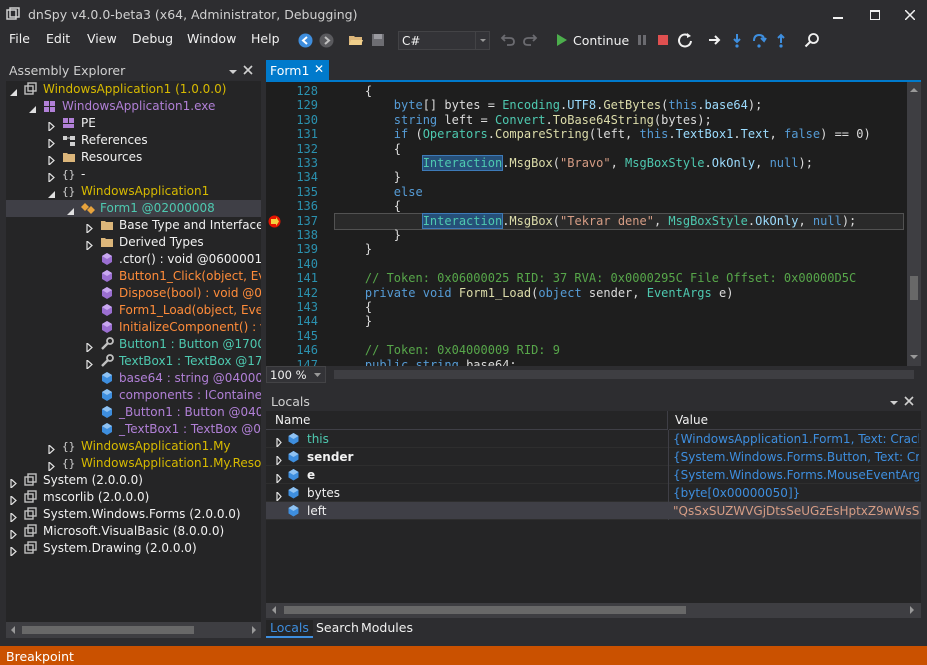 The width and height of the screenshot is (927, 665). Describe the element at coordinates (211, 38) in the screenshot. I see `menu-window: Window` at that location.